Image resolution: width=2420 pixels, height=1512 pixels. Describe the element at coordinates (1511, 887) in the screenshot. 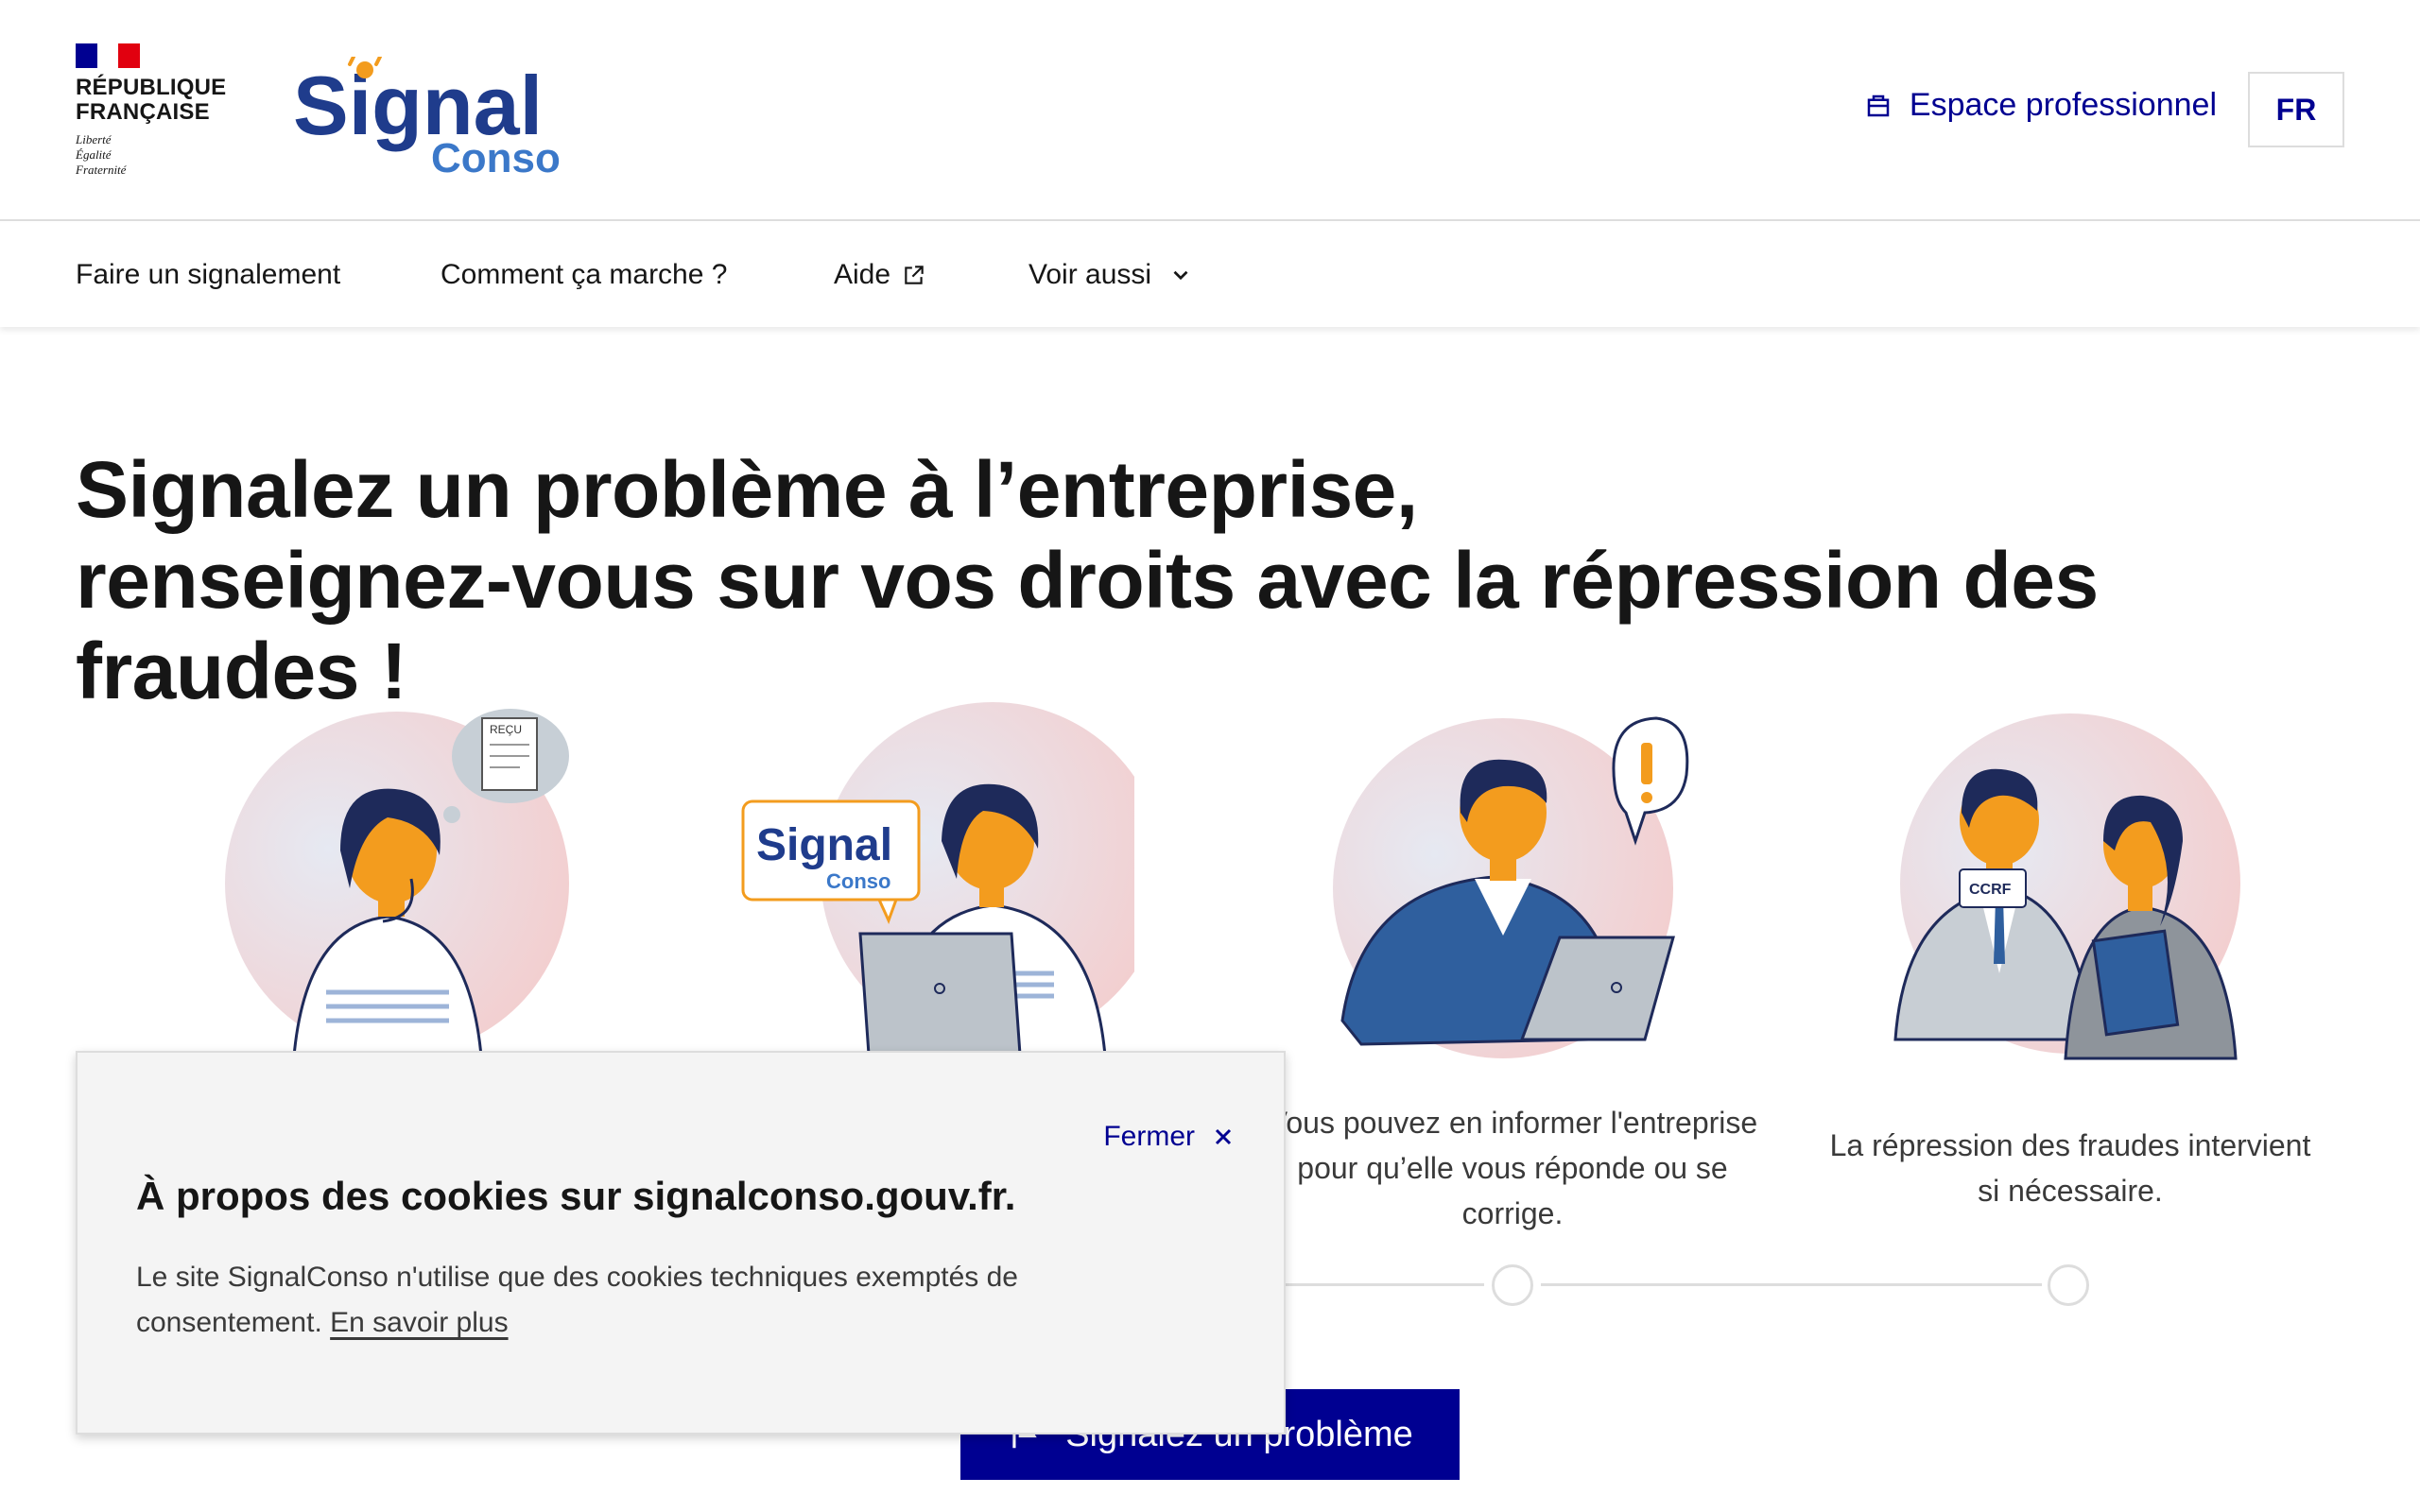

I see `illustration-professional-laptop` at that location.